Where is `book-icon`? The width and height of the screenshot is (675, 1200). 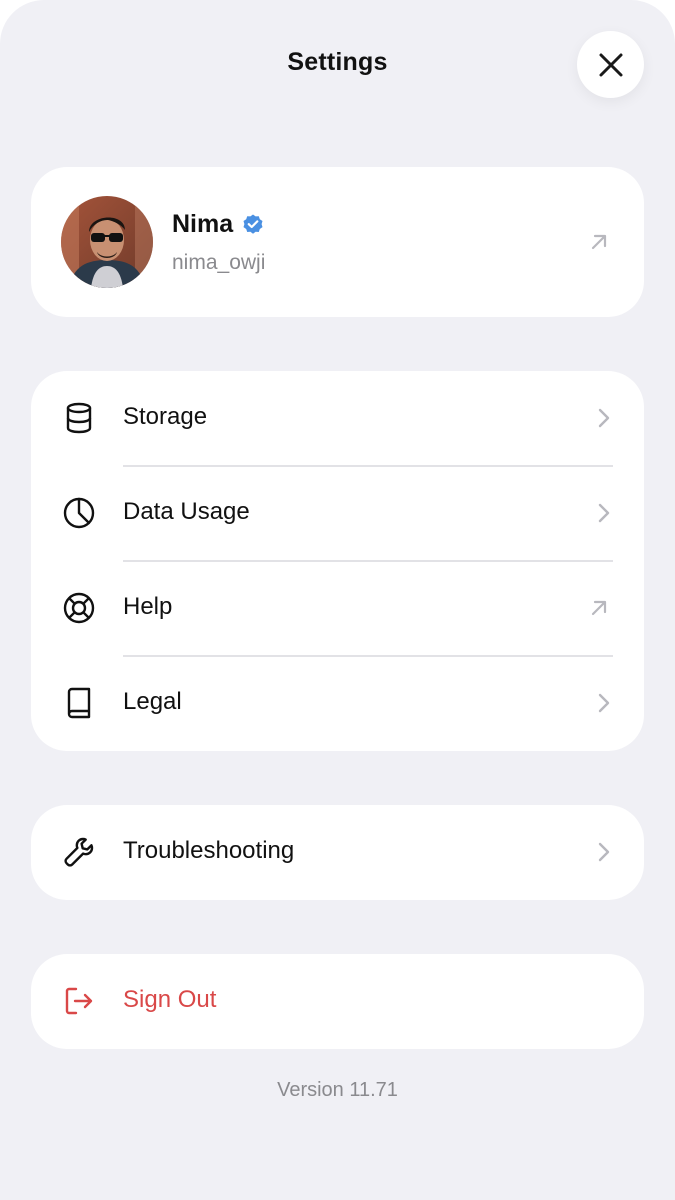
book-icon is located at coordinates (79, 703).